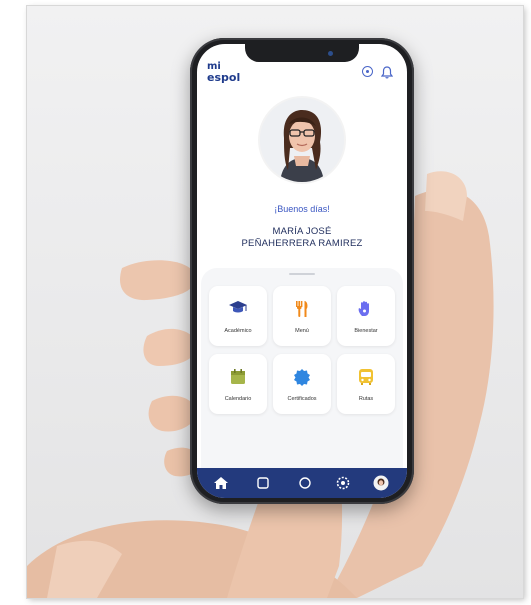 This screenshot has height=605, width=531. Describe the element at coordinates (366, 331) in the screenshot. I see `tile-label: Bienestar` at that location.